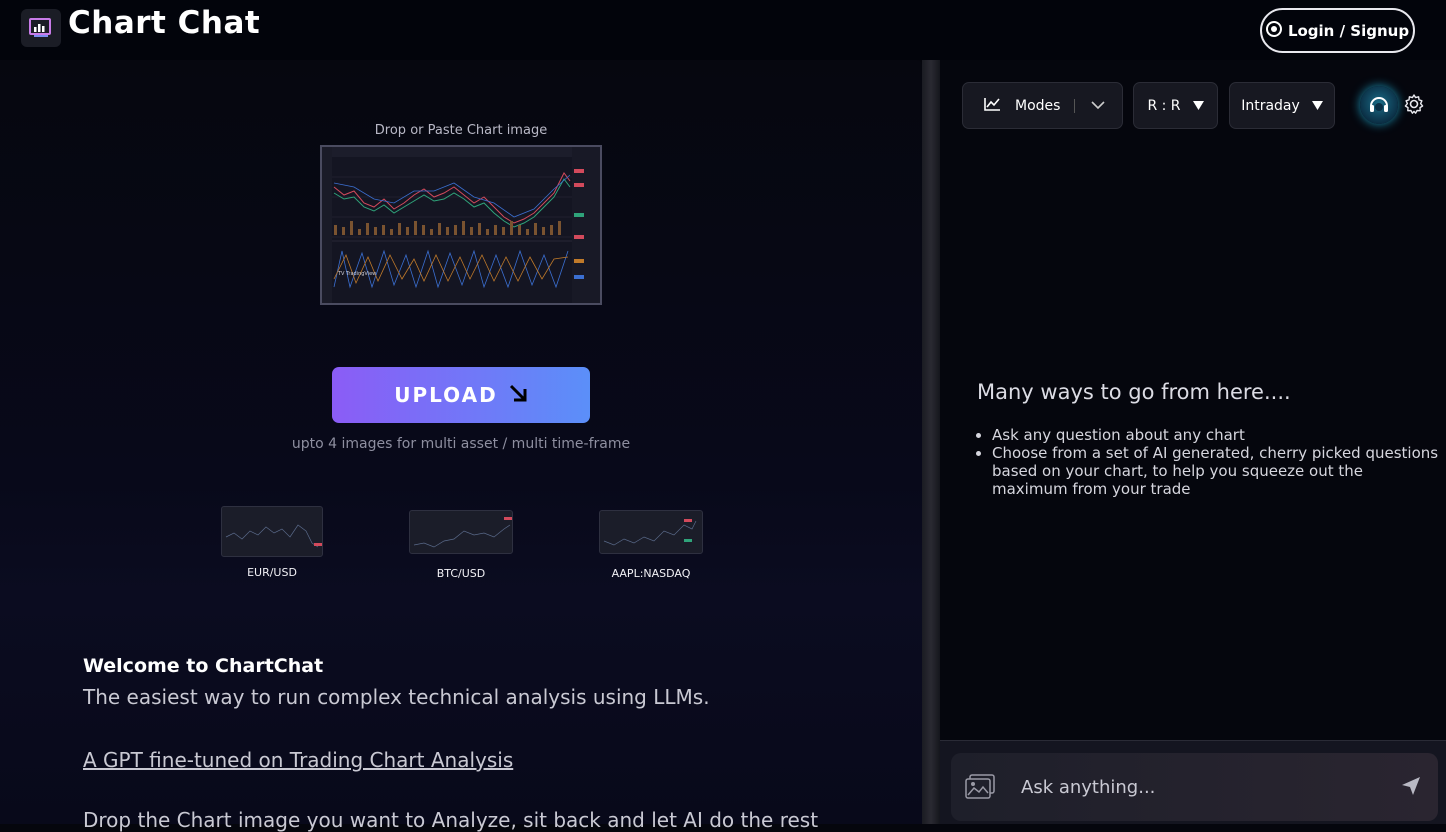 The height and width of the screenshot is (832, 1446). I want to click on modes-label: Modes, so click(1038, 105).